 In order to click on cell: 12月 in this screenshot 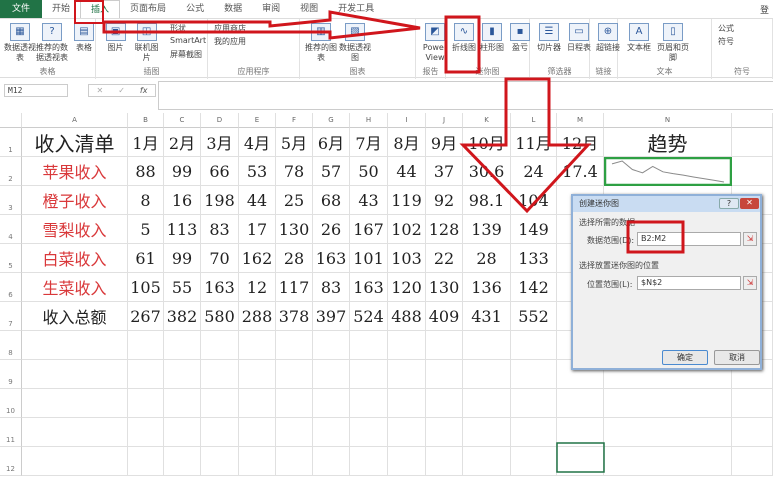, I will do `click(580, 142)`.